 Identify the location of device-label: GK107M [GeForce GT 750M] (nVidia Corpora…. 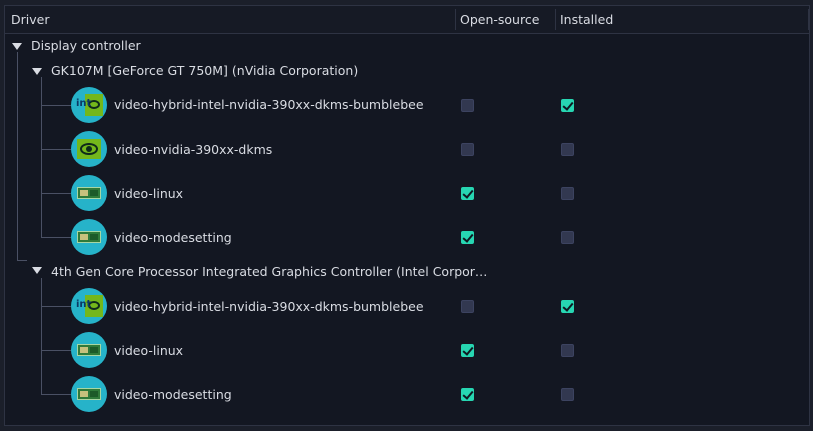
(205, 70).